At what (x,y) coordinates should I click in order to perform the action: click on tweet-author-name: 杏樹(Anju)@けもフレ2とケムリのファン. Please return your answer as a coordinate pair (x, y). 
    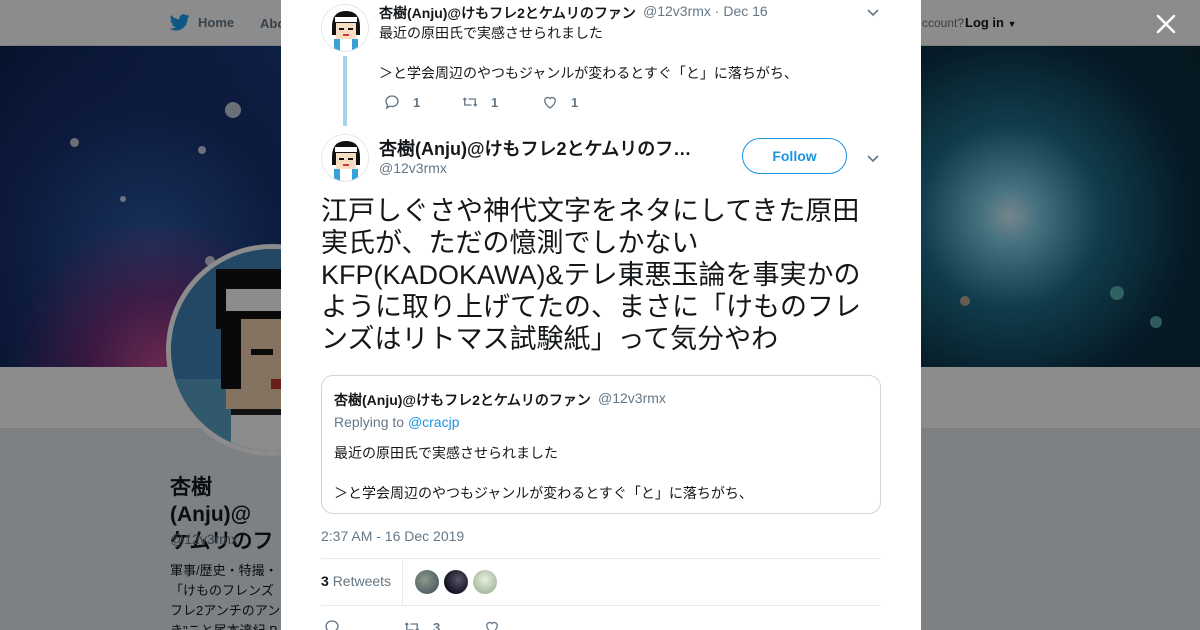
    Looking at the image, I should click on (538, 148).